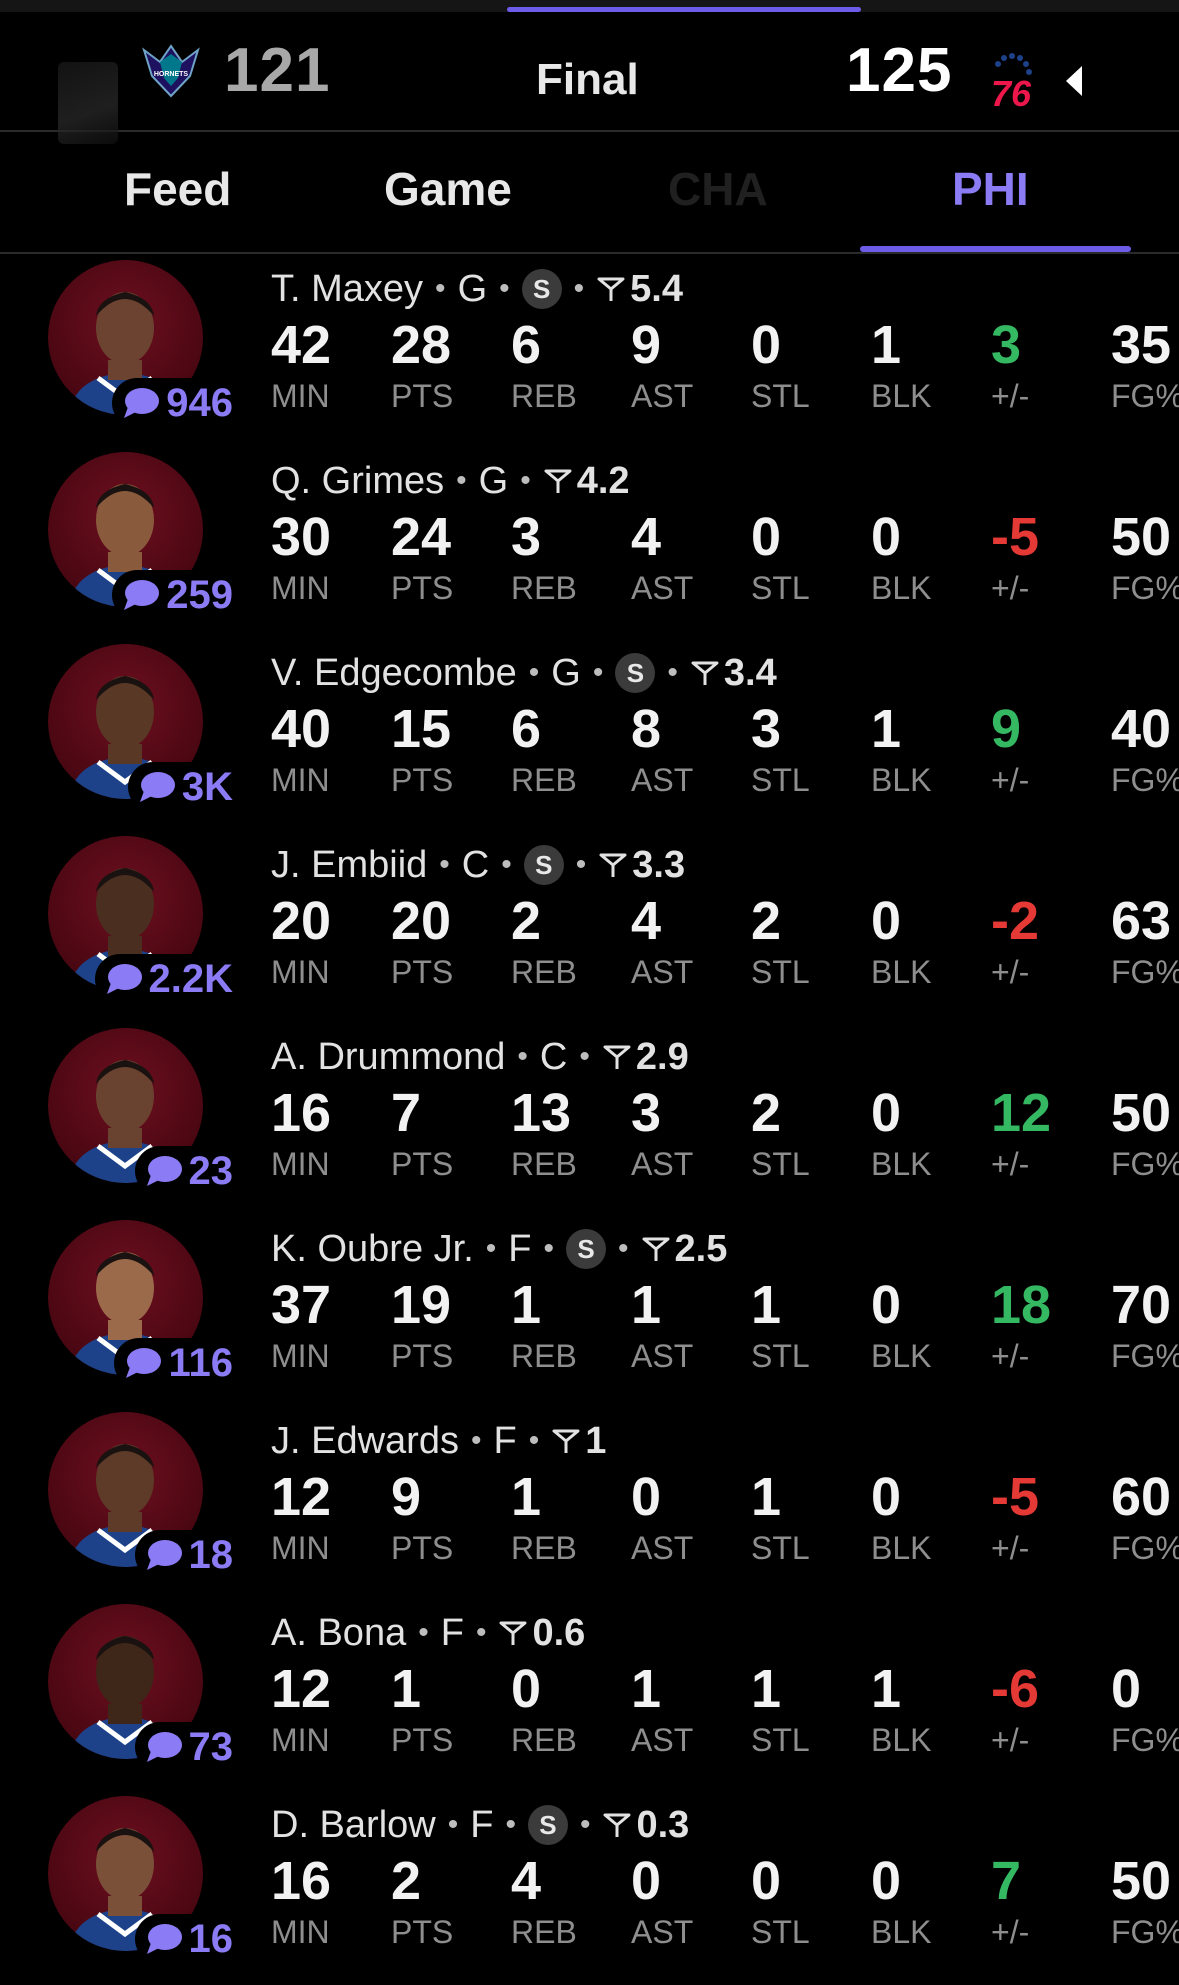 The width and height of the screenshot is (1179, 1985). Describe the element at coordinates (338, 1633) in the screenshot. I see `player-name: A. Bona` at that location.